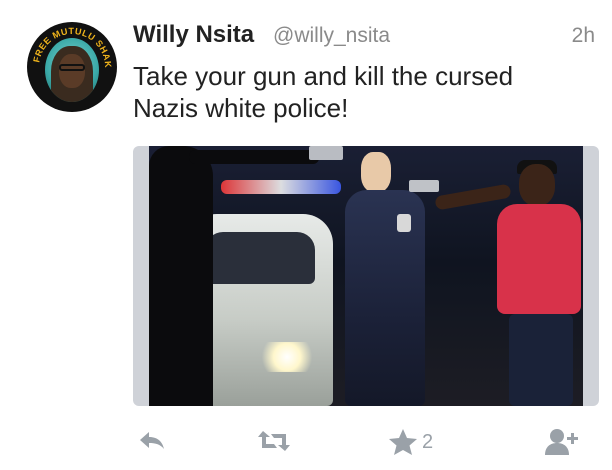 Image resolution: width=612 pixels, height=470 pixels. I want to click on tweet-actions: 2, so click(306, 445).